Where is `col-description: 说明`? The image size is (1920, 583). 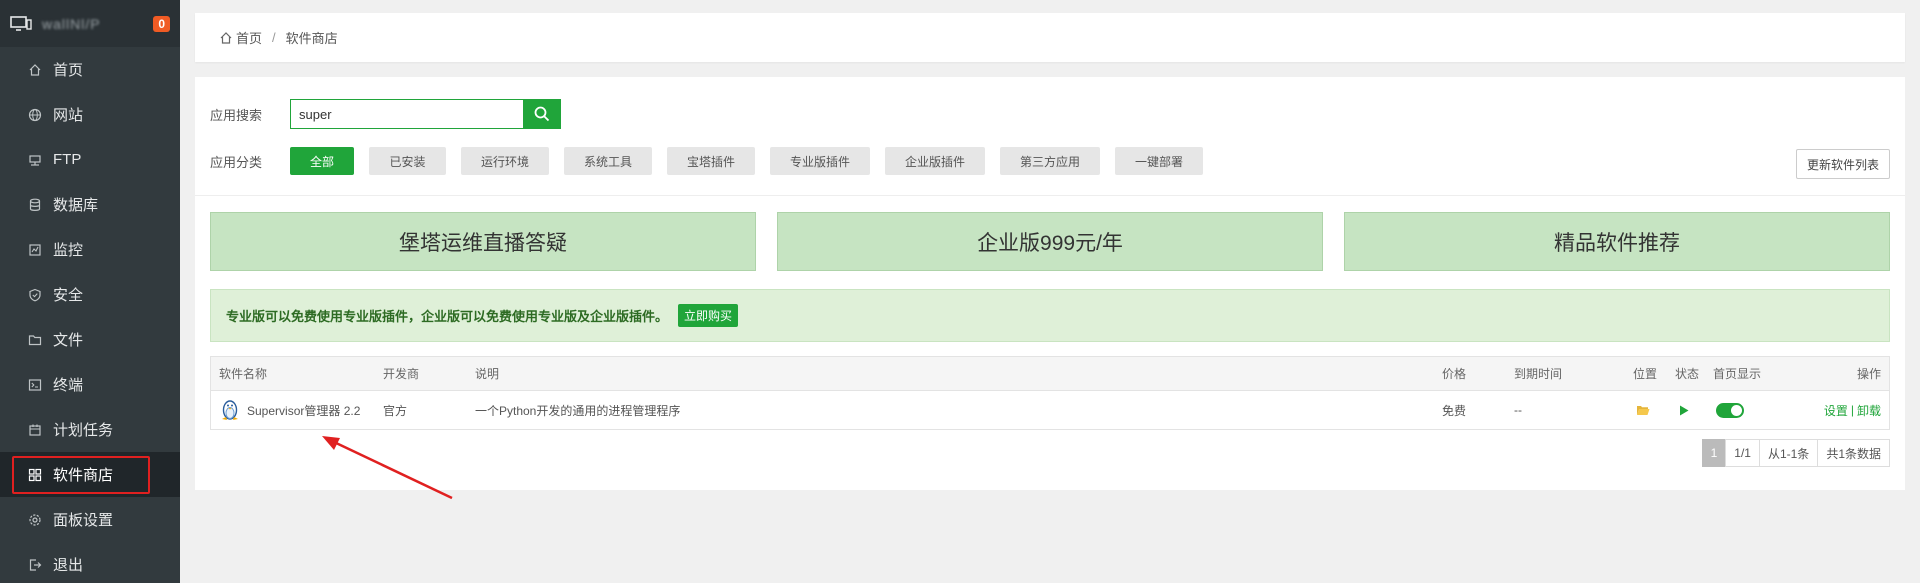 col-description: 说明 is located at coordinates (487, 374).